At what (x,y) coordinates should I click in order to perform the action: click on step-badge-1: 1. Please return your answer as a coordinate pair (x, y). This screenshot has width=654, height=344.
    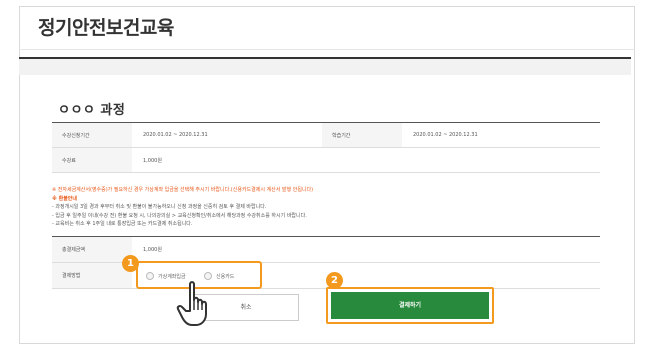
    Looking at the image, I should click on (130, 263).